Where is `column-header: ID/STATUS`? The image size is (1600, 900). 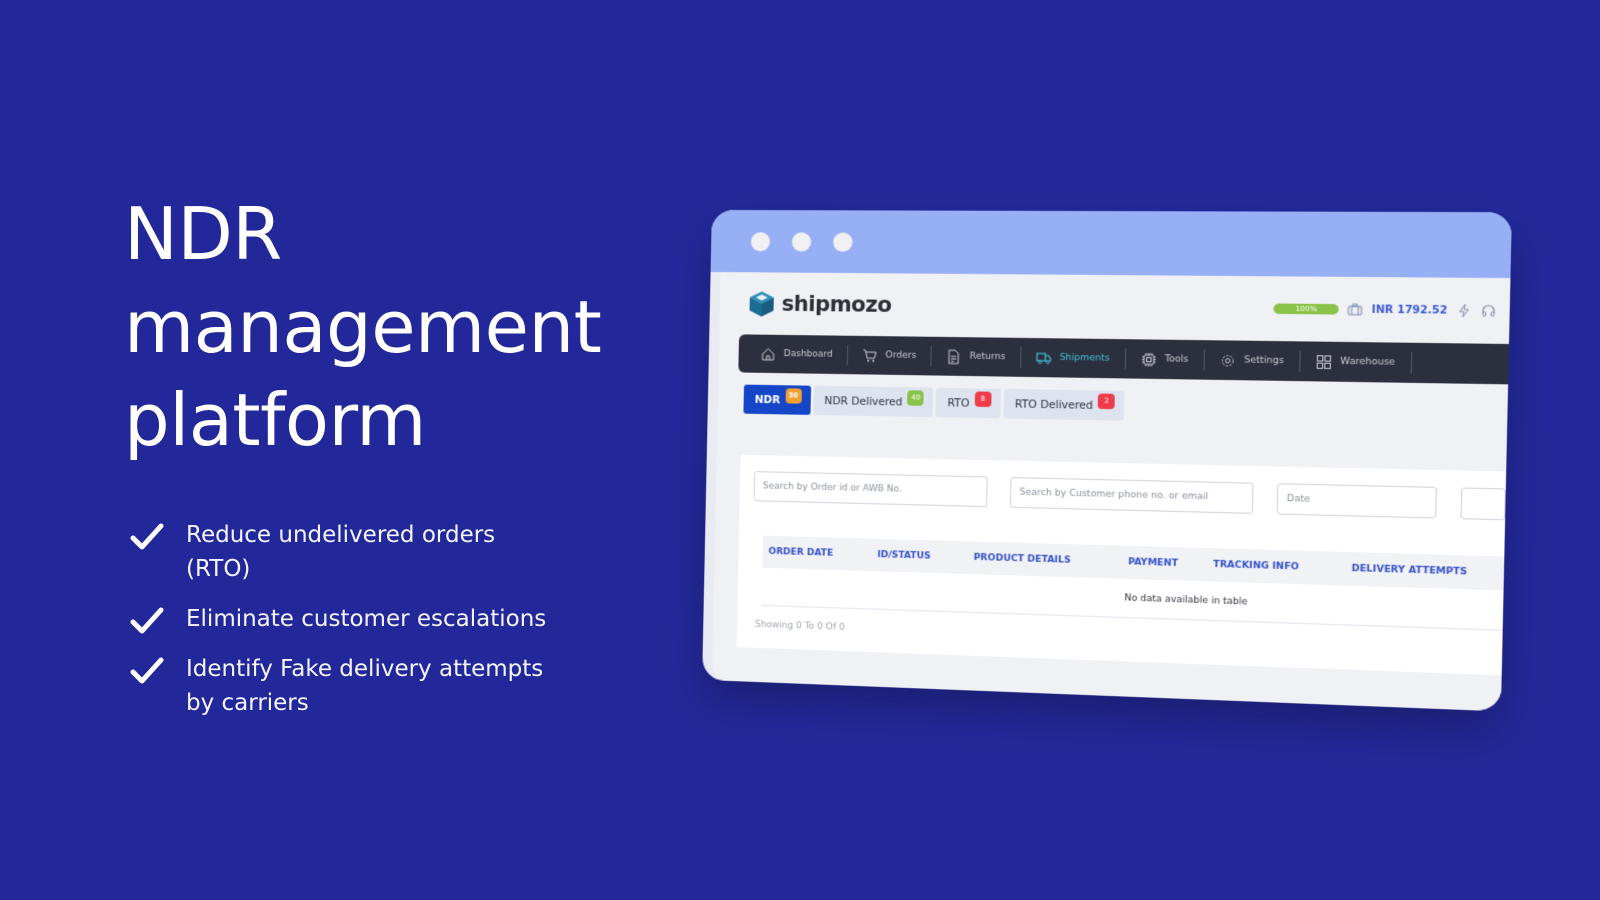
column-header: ID/STATUS is located at coordinates (919, 556).